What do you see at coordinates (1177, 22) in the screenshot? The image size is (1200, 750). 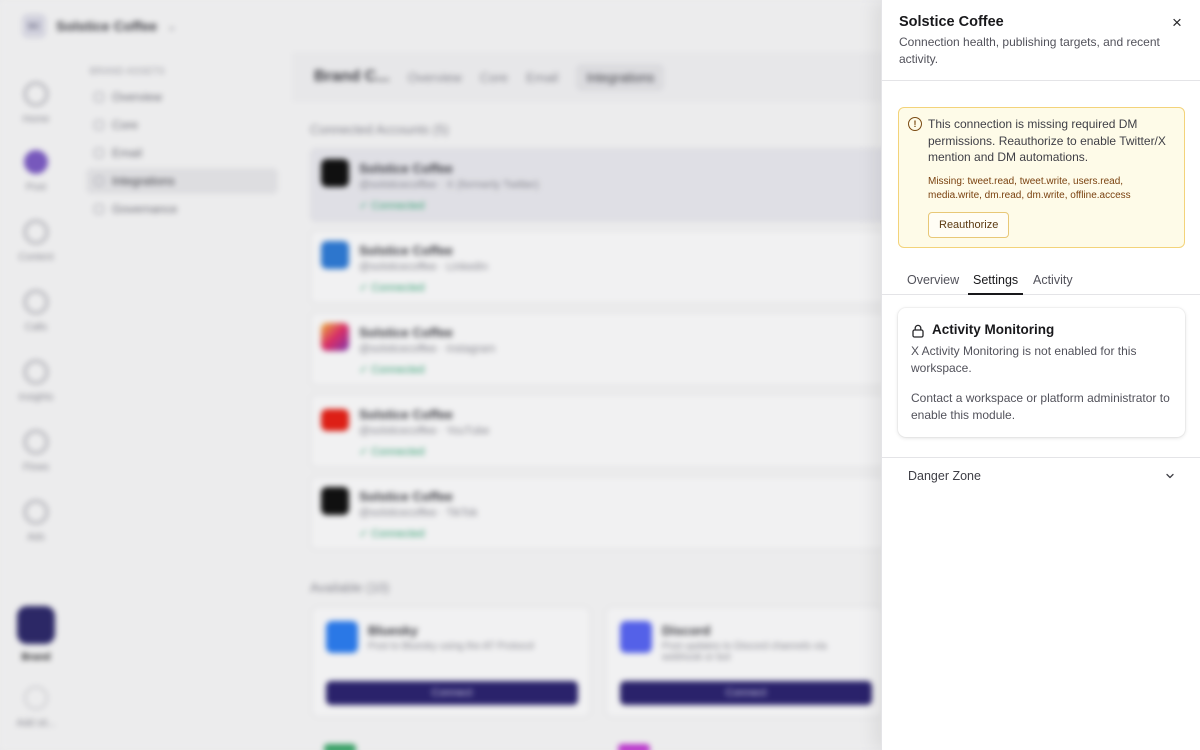 I see `close-icon: ×` at bounding box center [1177, 22].